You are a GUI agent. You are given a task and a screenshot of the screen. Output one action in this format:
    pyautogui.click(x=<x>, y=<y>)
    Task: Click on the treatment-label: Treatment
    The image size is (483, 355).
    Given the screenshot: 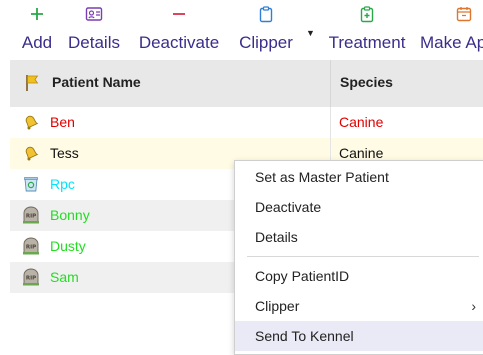 What is the action you would take?
    pyautogui.click(x=367, y=42)
    